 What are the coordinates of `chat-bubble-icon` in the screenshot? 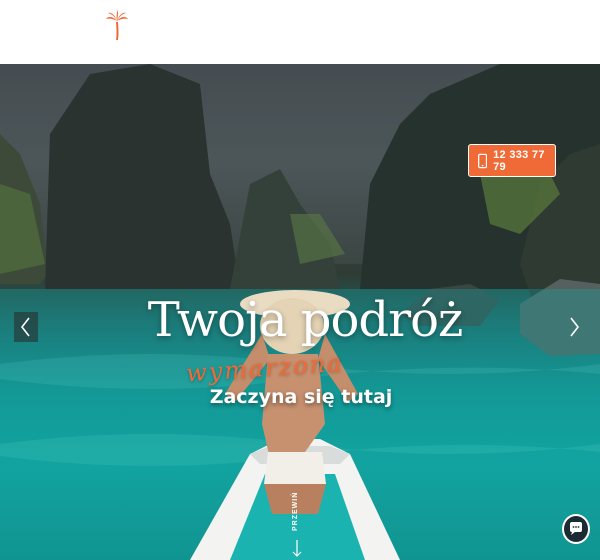 It's located at (576, 528).